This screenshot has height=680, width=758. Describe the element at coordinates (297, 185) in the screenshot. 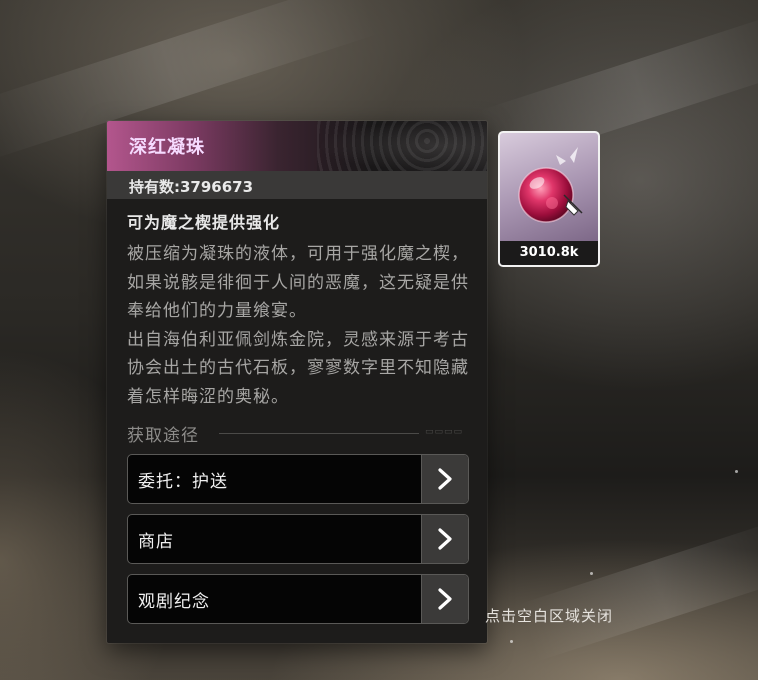

I see `owned-count-bar: 持有数:3796673` at that location.